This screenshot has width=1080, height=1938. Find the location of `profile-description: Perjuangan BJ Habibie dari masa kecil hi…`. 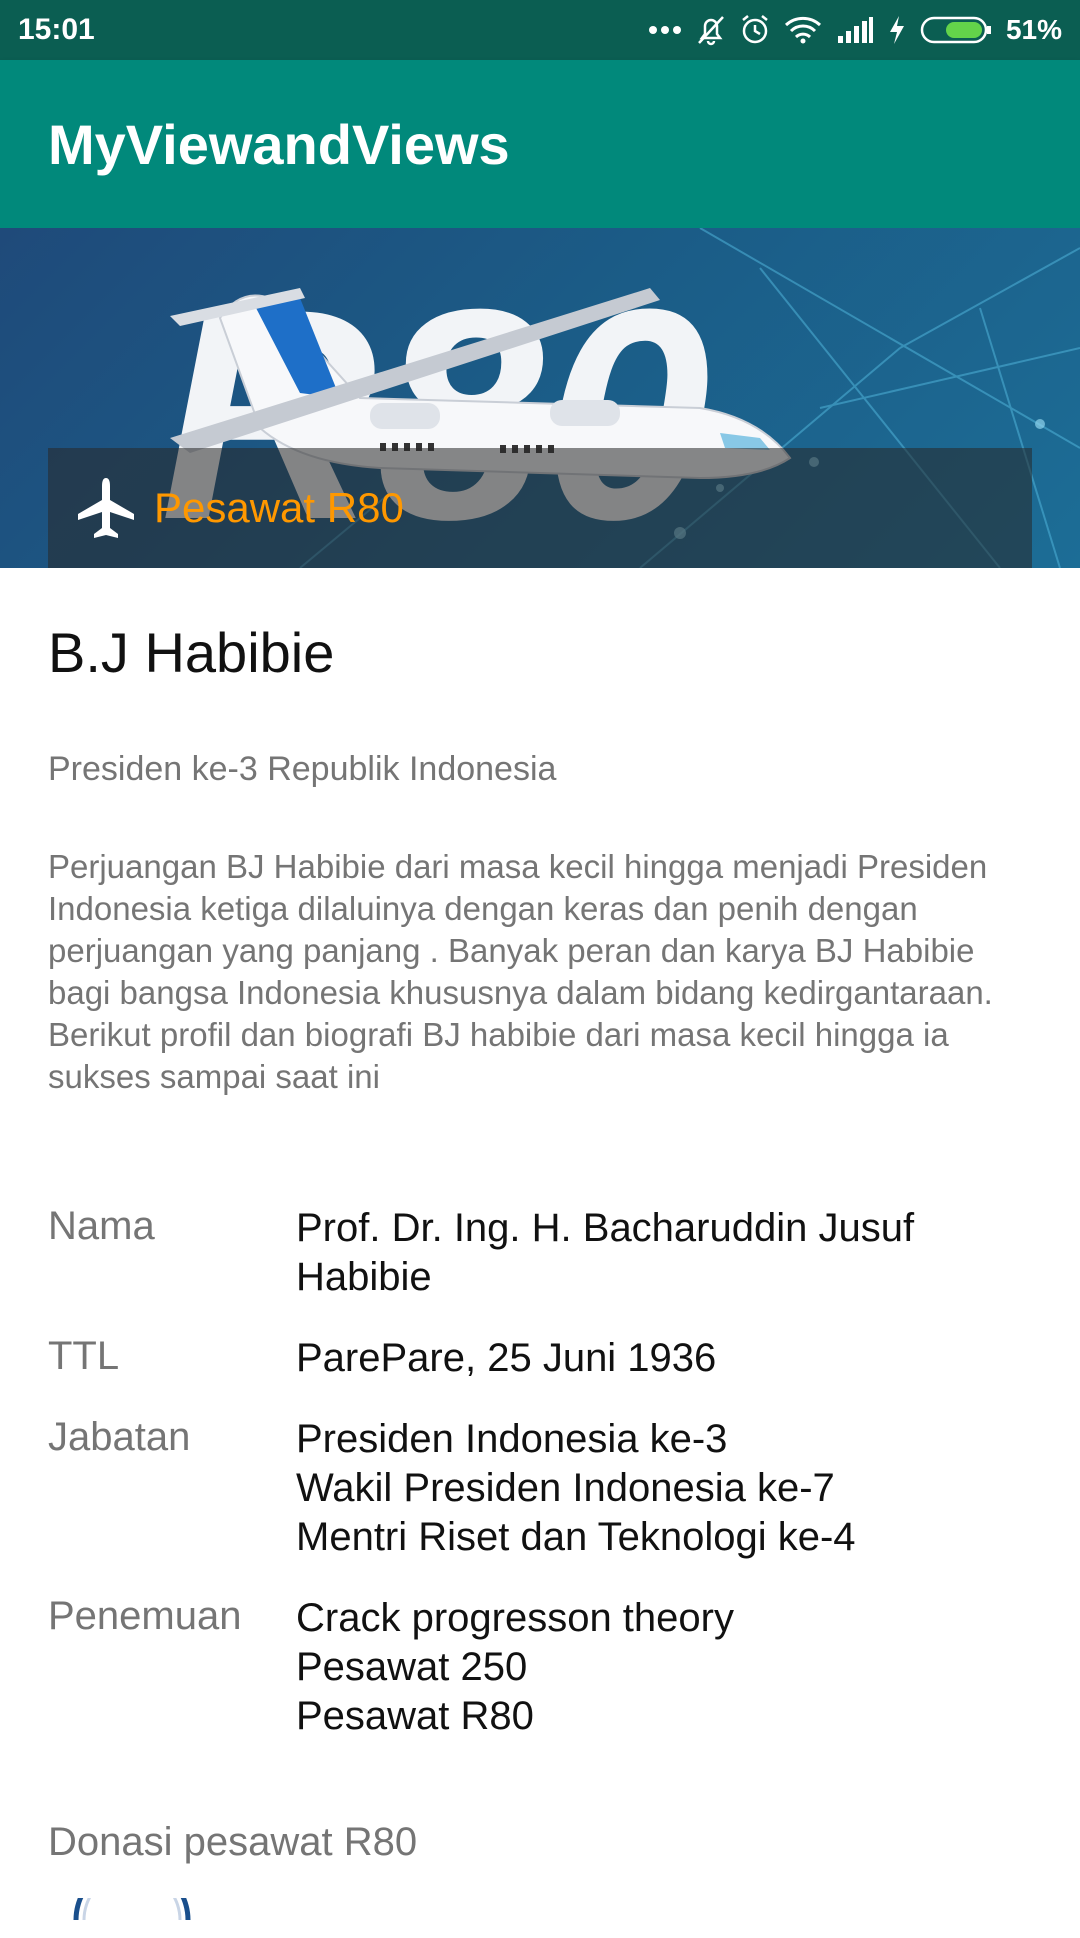

profile-description: Perjuangan BJ Habibie dari masa kecil hi… is located at coordinates (520, 971).